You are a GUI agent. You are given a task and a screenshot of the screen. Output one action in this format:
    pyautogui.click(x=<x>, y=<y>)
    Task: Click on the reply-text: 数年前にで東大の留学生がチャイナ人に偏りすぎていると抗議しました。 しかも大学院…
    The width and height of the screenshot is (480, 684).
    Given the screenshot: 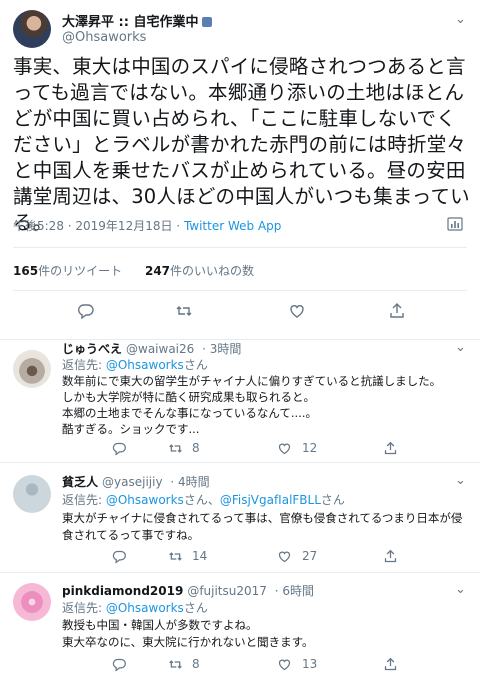 What is the action you would take?
    pyautogui.click(x=252, y=405)
    